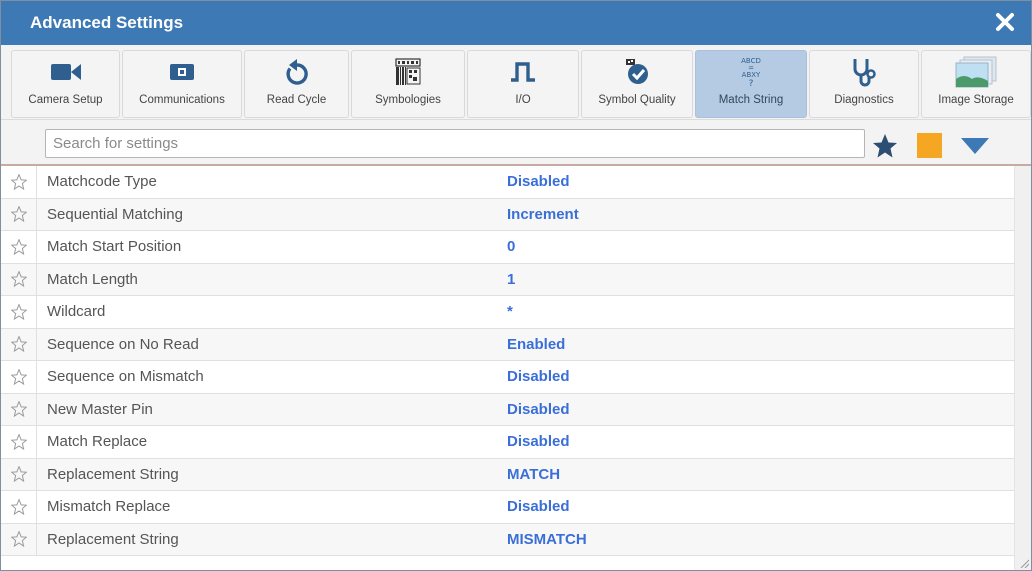  I want to click on setting-row: Sequence on No Read Enabled, so click(508, 344).